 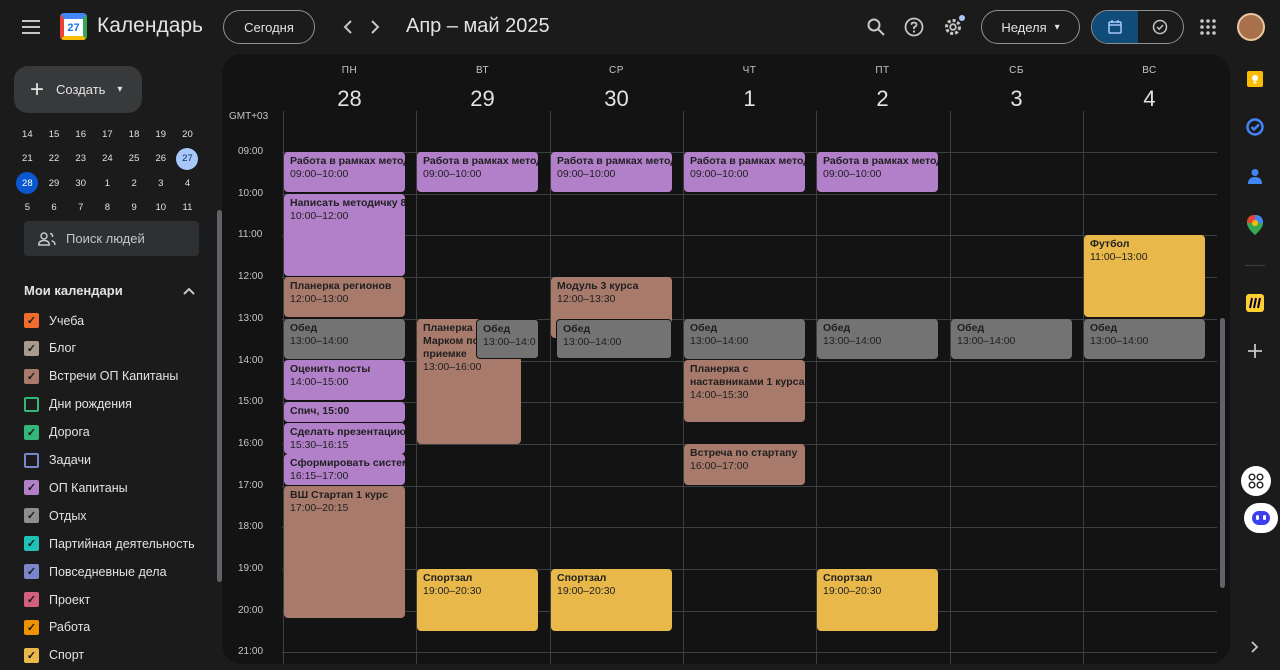 I want to click on mini-calendar-day: 25, so click(x=134, y=159).